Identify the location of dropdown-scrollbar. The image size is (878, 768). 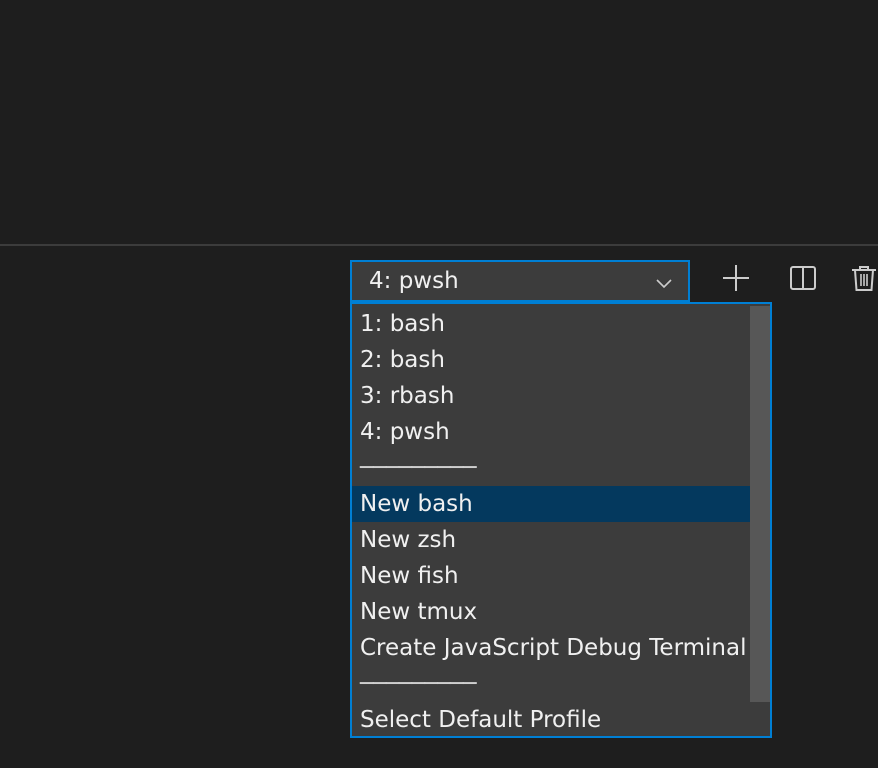
(760, 520).